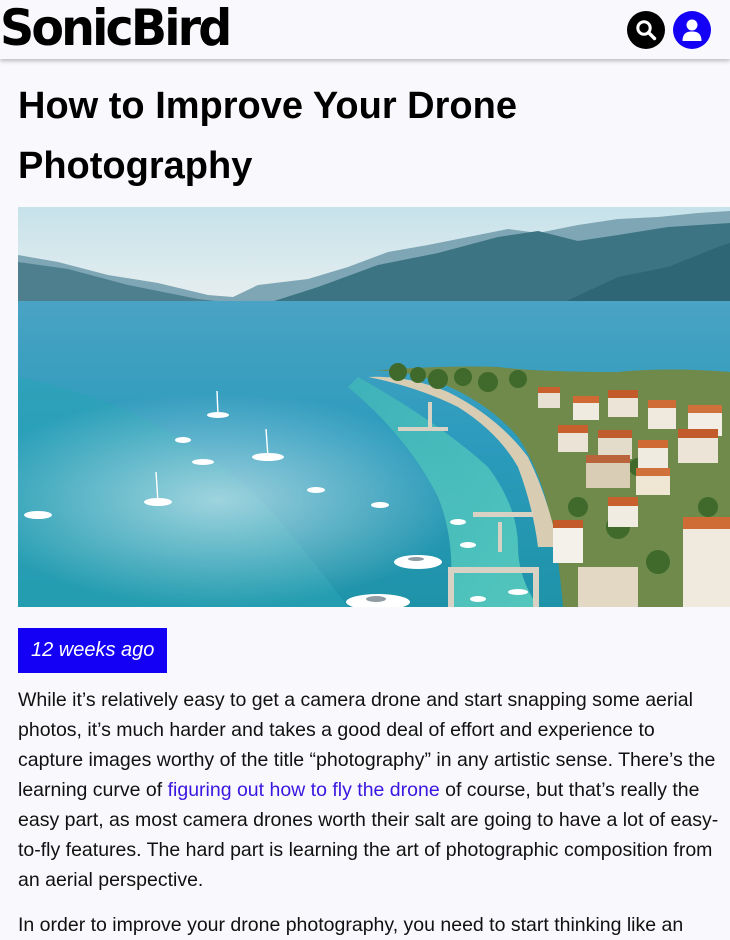  I want to click on article-title: How to Improve Your Drone Photography, so click(267, 136).